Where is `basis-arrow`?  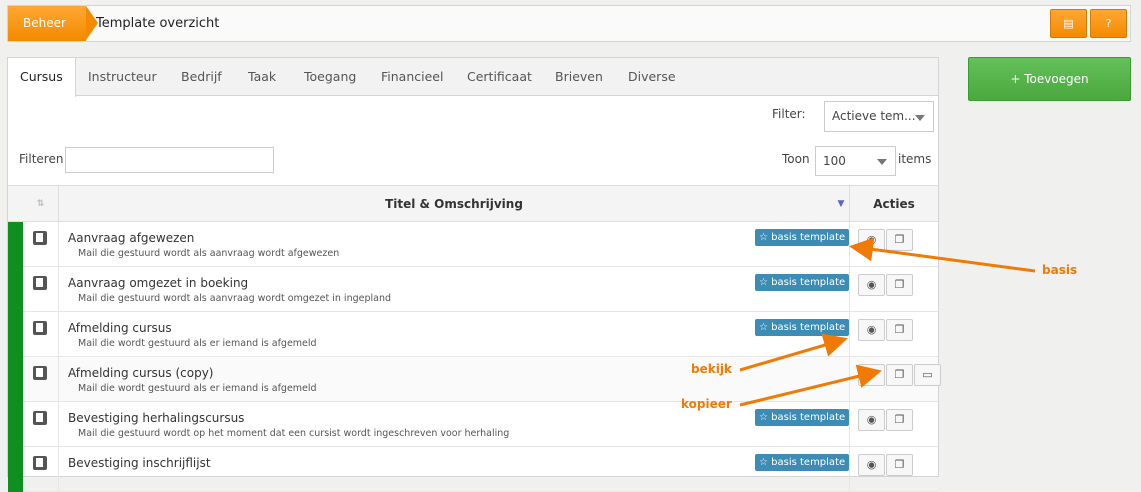 basis-arrow is located at coordinates (942, 255).